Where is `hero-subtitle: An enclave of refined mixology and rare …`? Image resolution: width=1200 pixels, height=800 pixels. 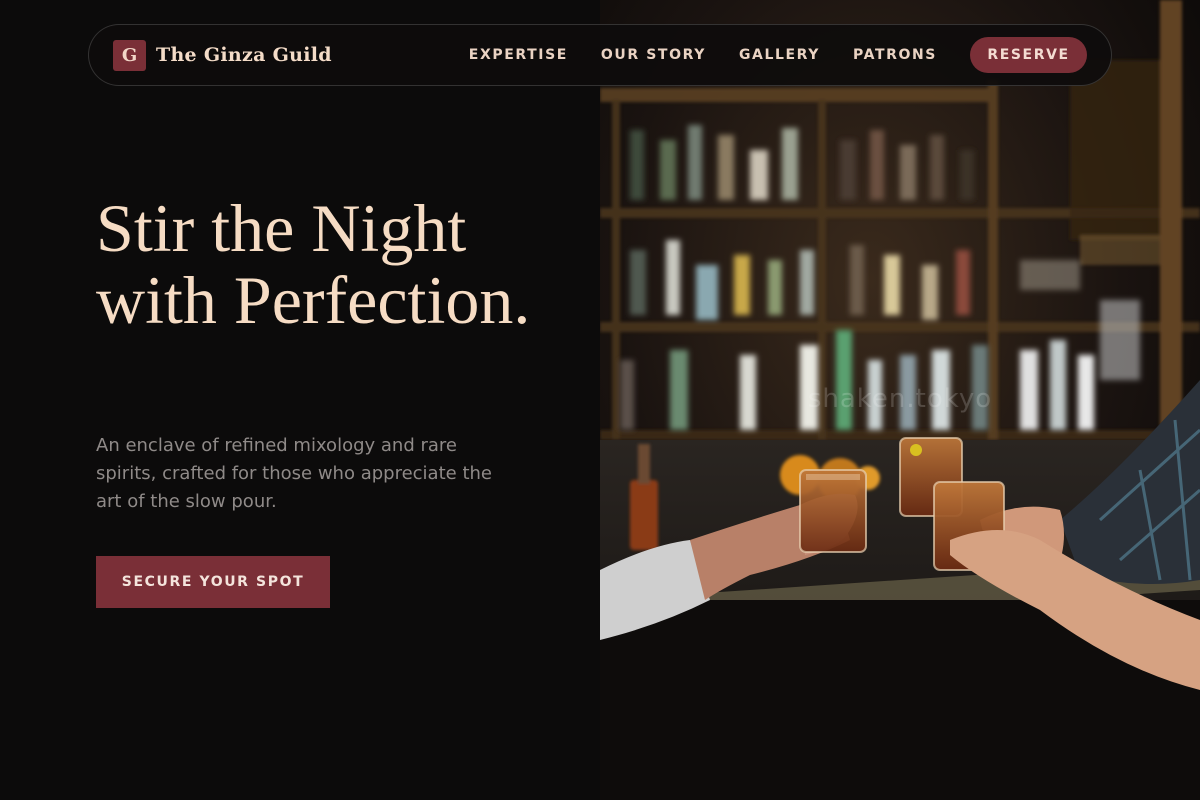 hero-subtitle: An enclave of refined mixology and rare … is located at coordinates (294, 473).